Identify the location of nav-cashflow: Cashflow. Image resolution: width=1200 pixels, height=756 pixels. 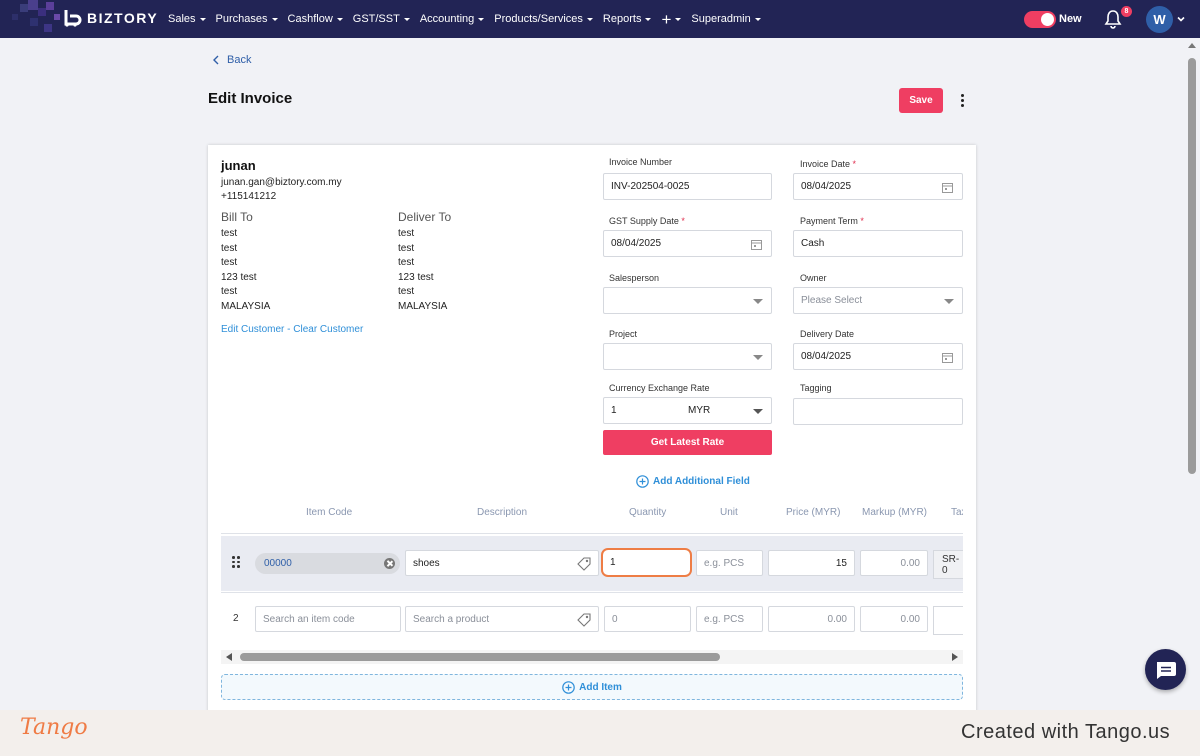
(315, 19).